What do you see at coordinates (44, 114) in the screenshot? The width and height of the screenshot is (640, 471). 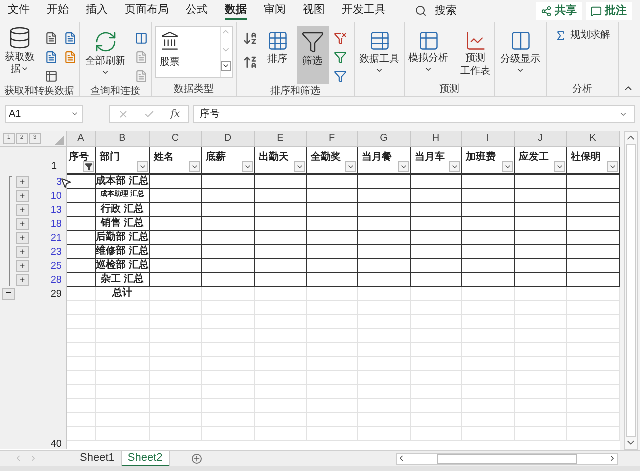 I see `name-box: A1` at bounding box center [44, 114].